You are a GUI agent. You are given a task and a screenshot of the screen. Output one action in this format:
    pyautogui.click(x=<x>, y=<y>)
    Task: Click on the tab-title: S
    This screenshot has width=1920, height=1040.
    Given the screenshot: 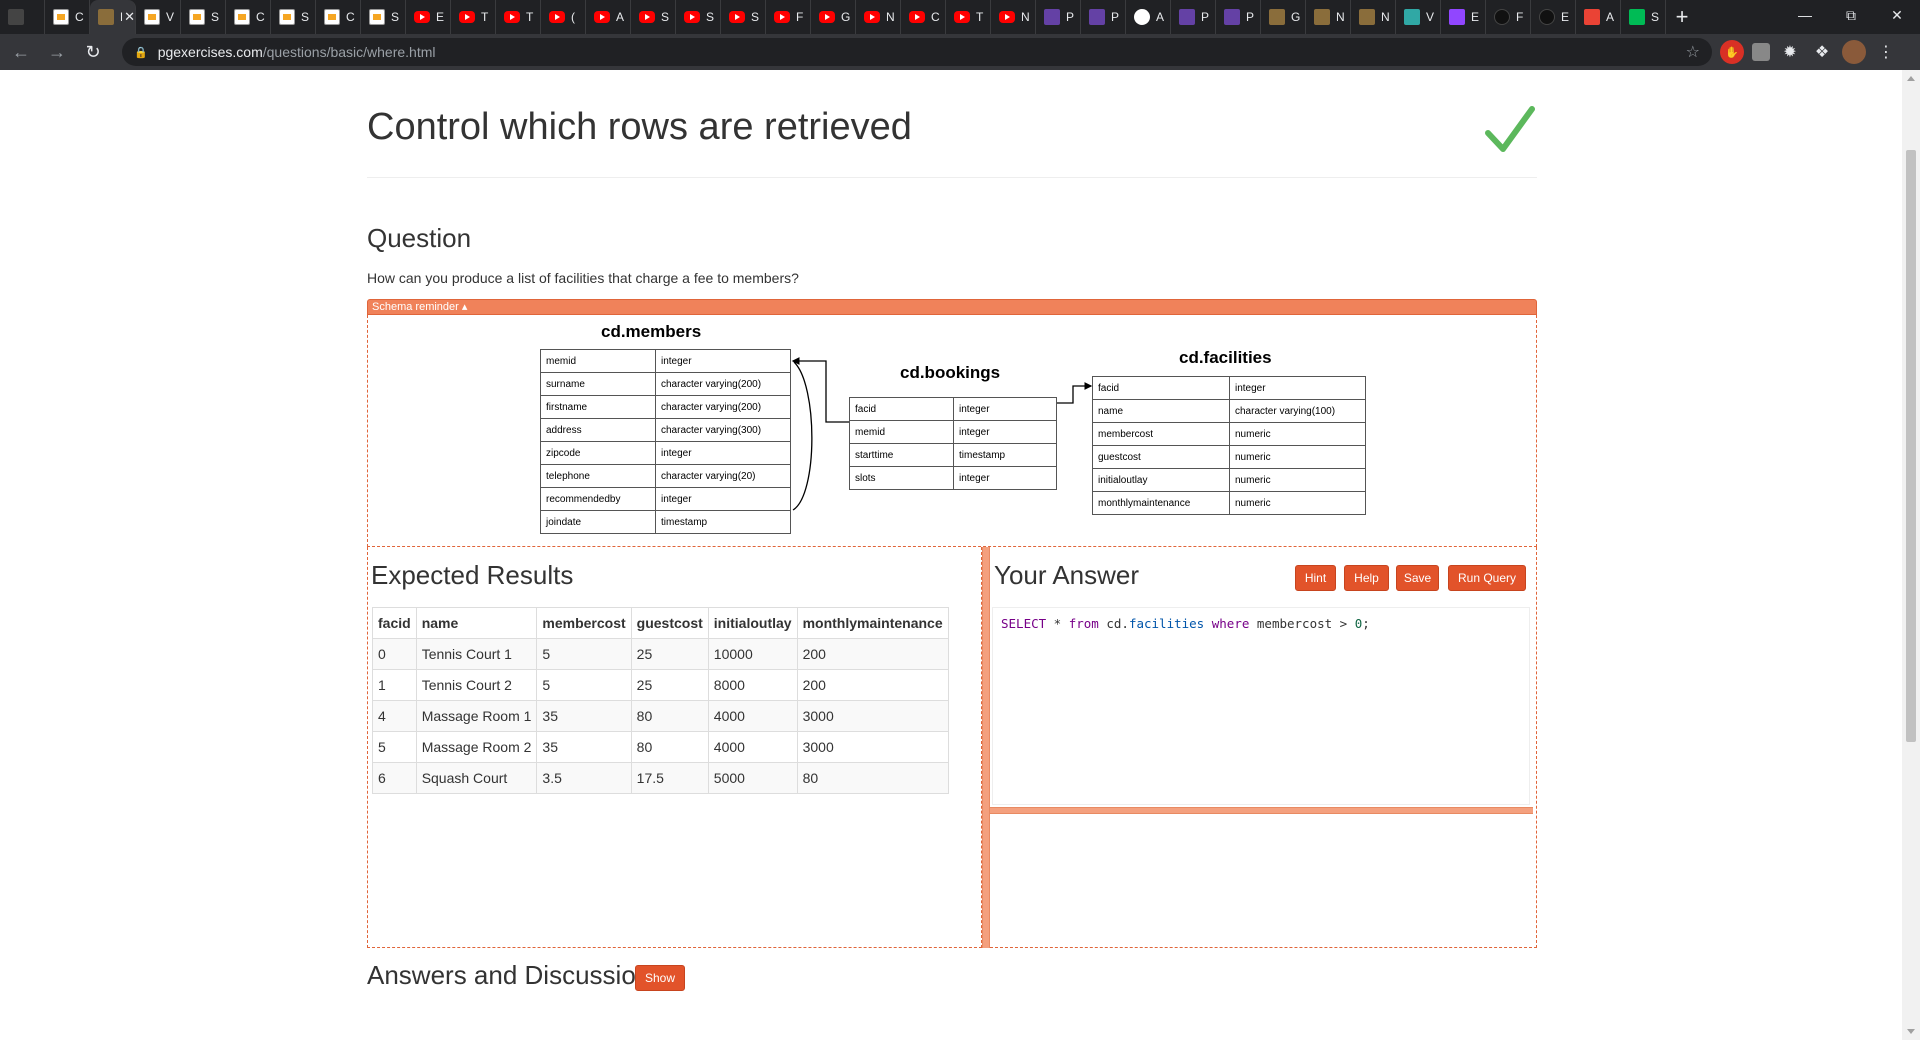 What is the action you would take?
    pyautogui.click(x=755, y=17)
    